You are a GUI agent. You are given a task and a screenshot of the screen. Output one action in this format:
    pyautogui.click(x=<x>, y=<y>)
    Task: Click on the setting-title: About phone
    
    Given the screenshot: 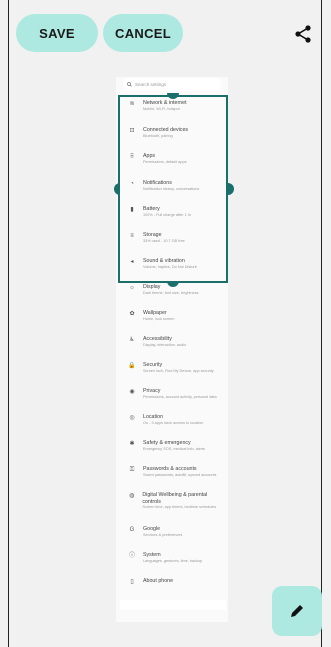 What is the action you would take?
    pyautogui.click(x=158, y=581)
    